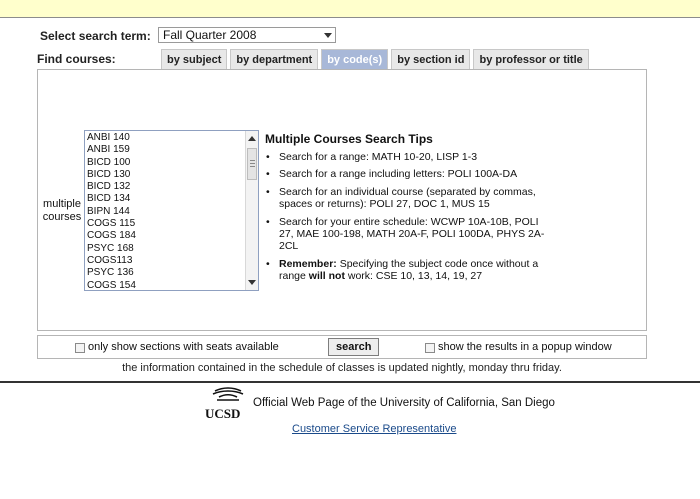 This screenshot has width=700, height=499. What do you see at coordinates (109, 187) in the screenshot?
I see `list-item: BICD 132` at bounding box center [109, 187].